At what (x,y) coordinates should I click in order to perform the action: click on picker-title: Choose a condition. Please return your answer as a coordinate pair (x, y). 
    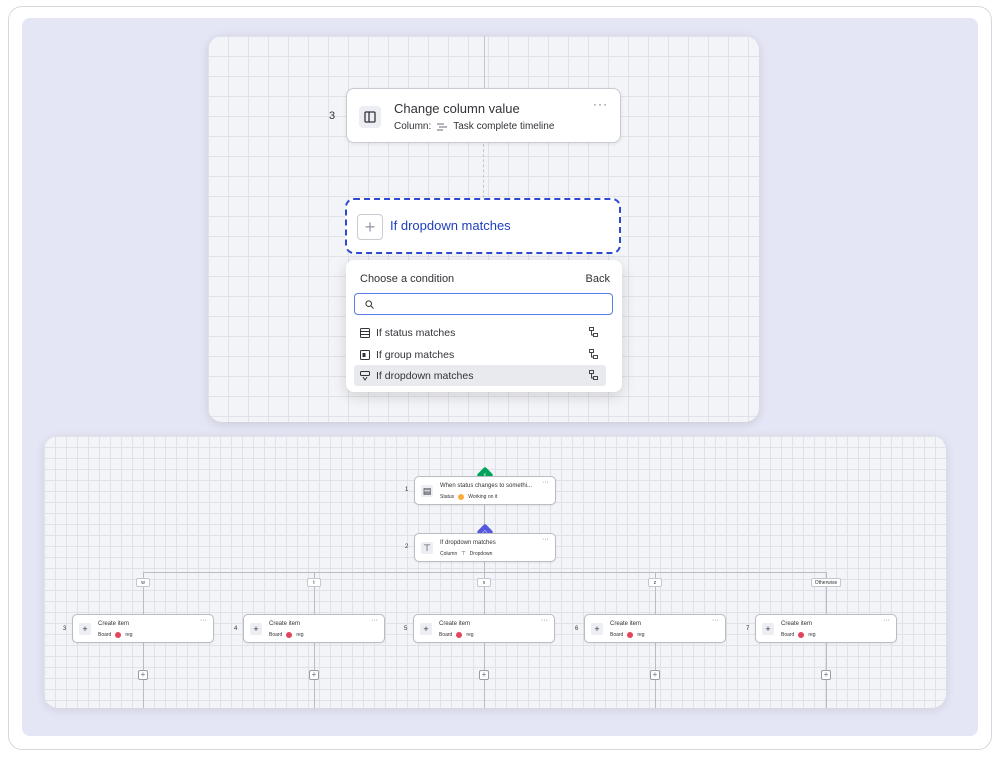
    Looking at the image, I should click on (407, 279).